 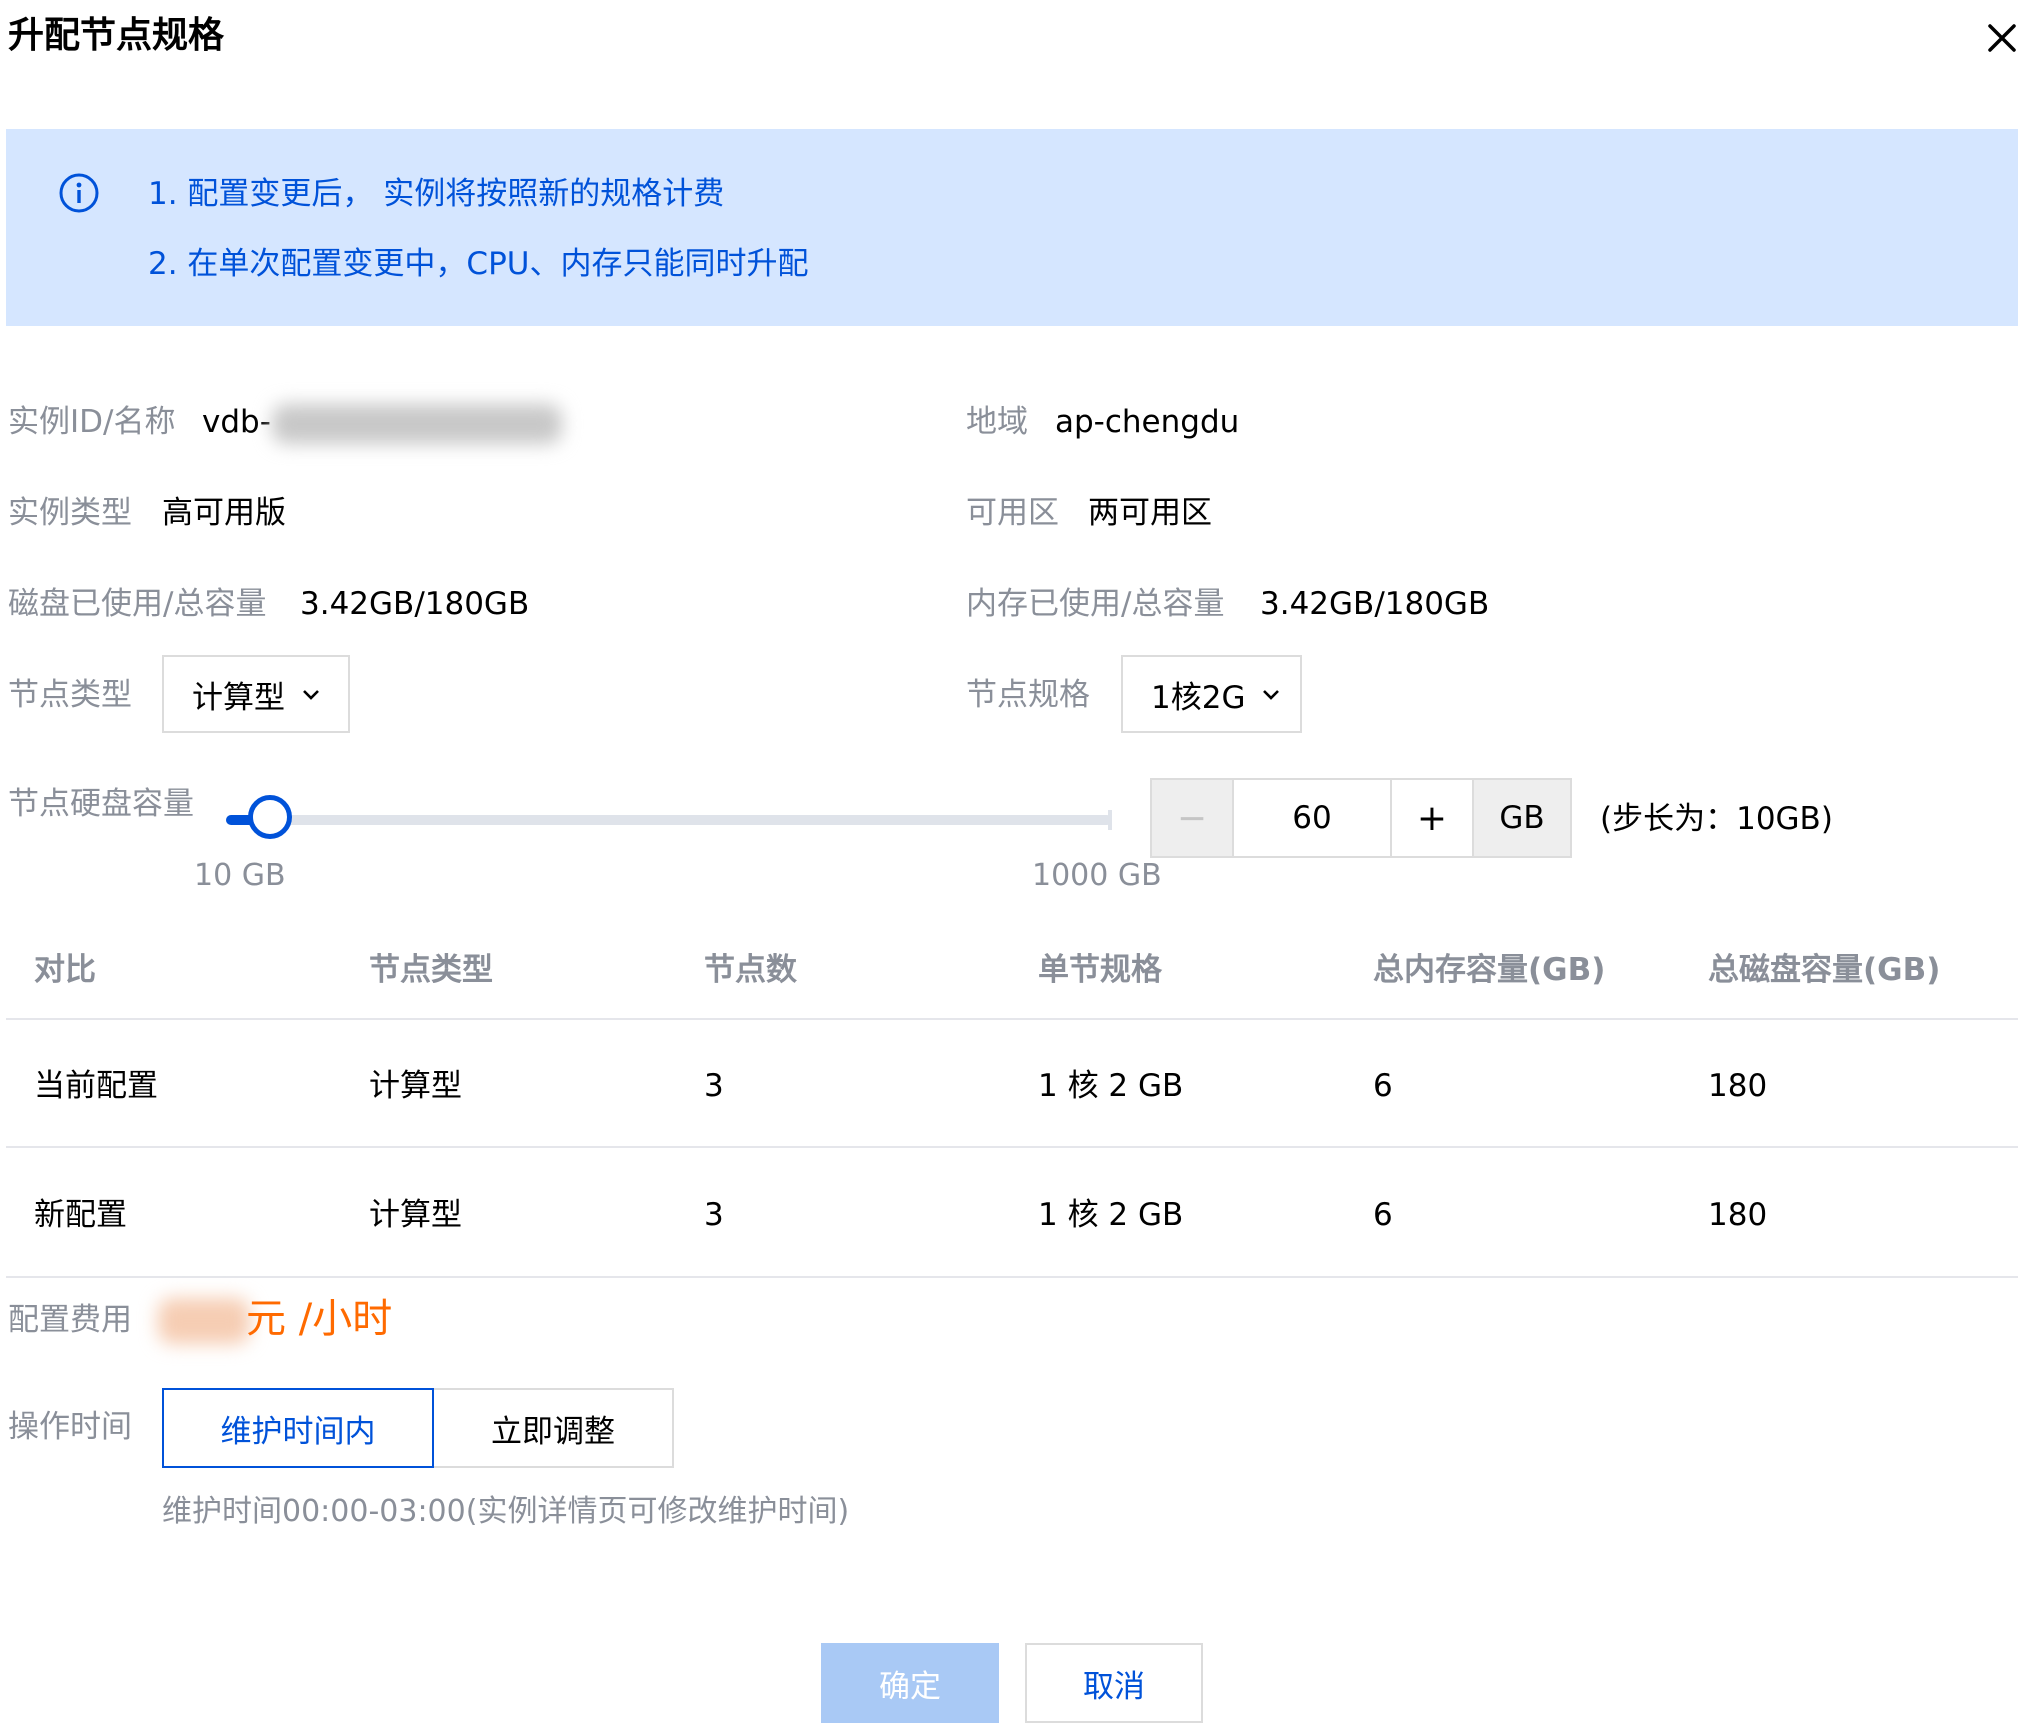 What do you see at coordinates (92, 422) in the screenshot?
I see `instance-id-label: 实例ID/名称` at bounding box center [92, 422].